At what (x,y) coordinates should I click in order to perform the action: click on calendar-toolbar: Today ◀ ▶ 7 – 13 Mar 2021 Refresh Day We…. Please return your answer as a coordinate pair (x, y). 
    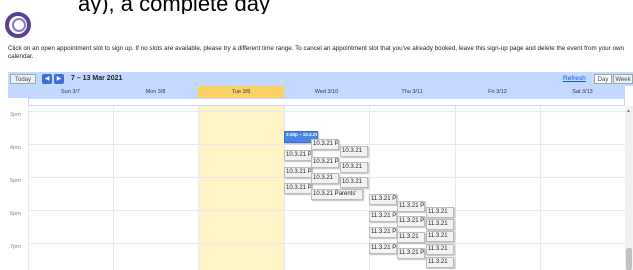
    Looking at the image, I should click on (320, 79).